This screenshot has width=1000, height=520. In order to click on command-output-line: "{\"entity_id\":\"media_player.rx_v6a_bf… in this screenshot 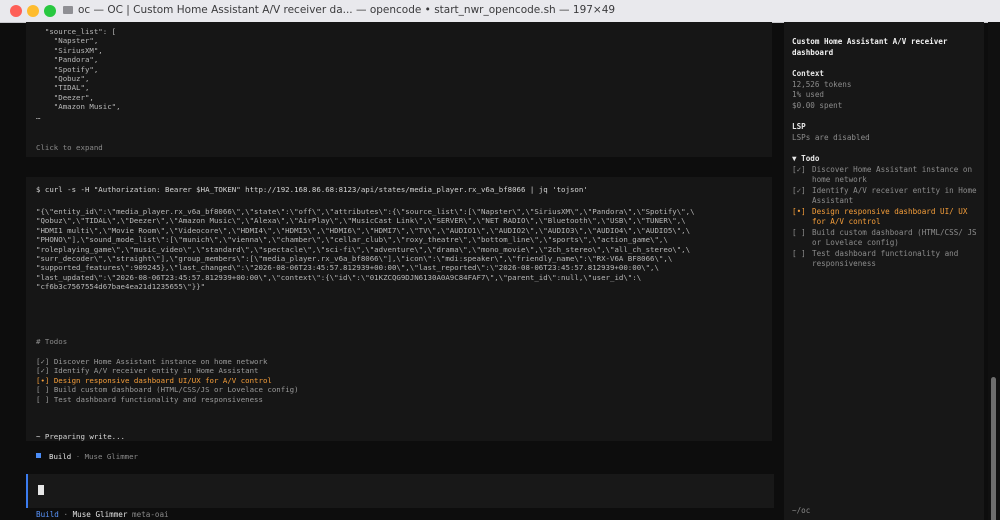, I will do `click(365, 211)`.